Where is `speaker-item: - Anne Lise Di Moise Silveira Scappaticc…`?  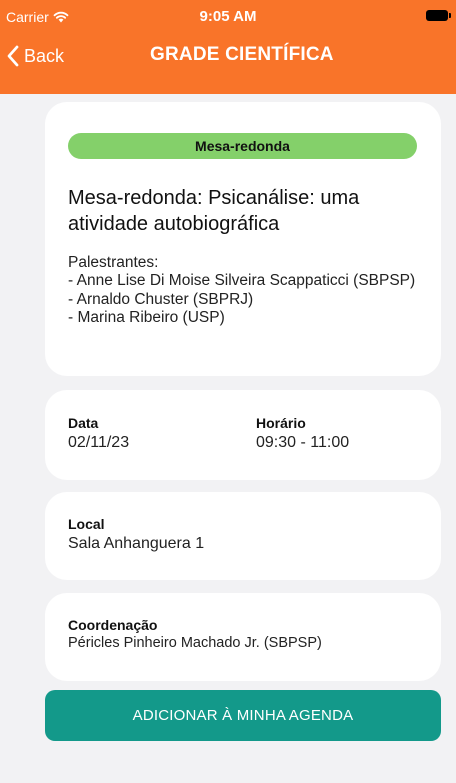 speaker-item: - Anne Lise Di Moise Silveira Scappaticc… is located at coordinates (242, 280).